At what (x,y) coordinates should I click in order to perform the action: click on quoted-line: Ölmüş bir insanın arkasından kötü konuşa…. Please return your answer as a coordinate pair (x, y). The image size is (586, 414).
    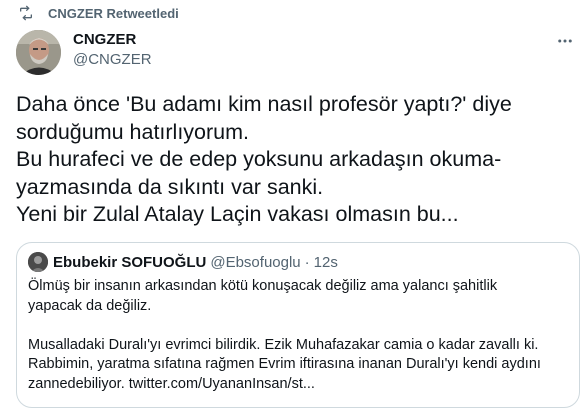
    Looking at the image, I should click on (263, 286).